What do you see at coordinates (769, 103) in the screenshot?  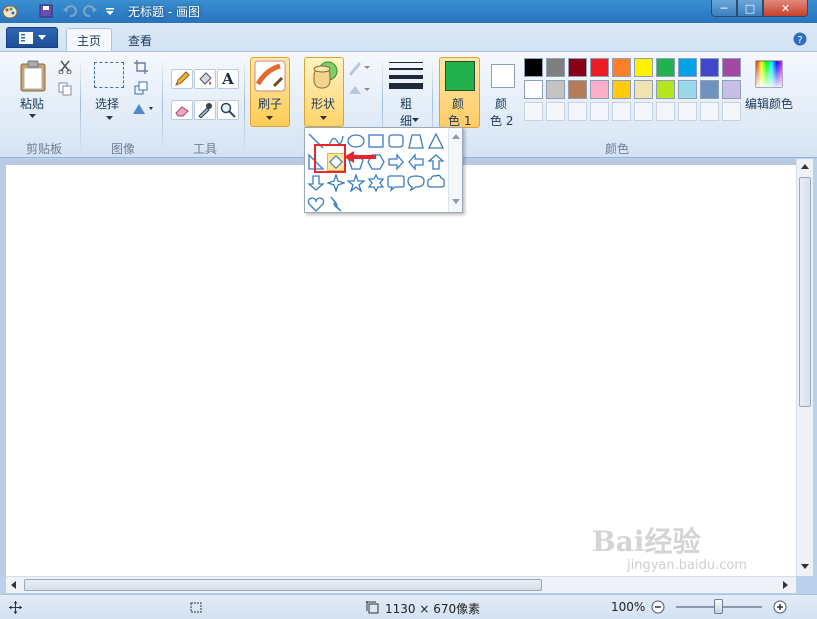 I see `edit-colors-label: 编辑颜色` at bounding box center [769, 103].